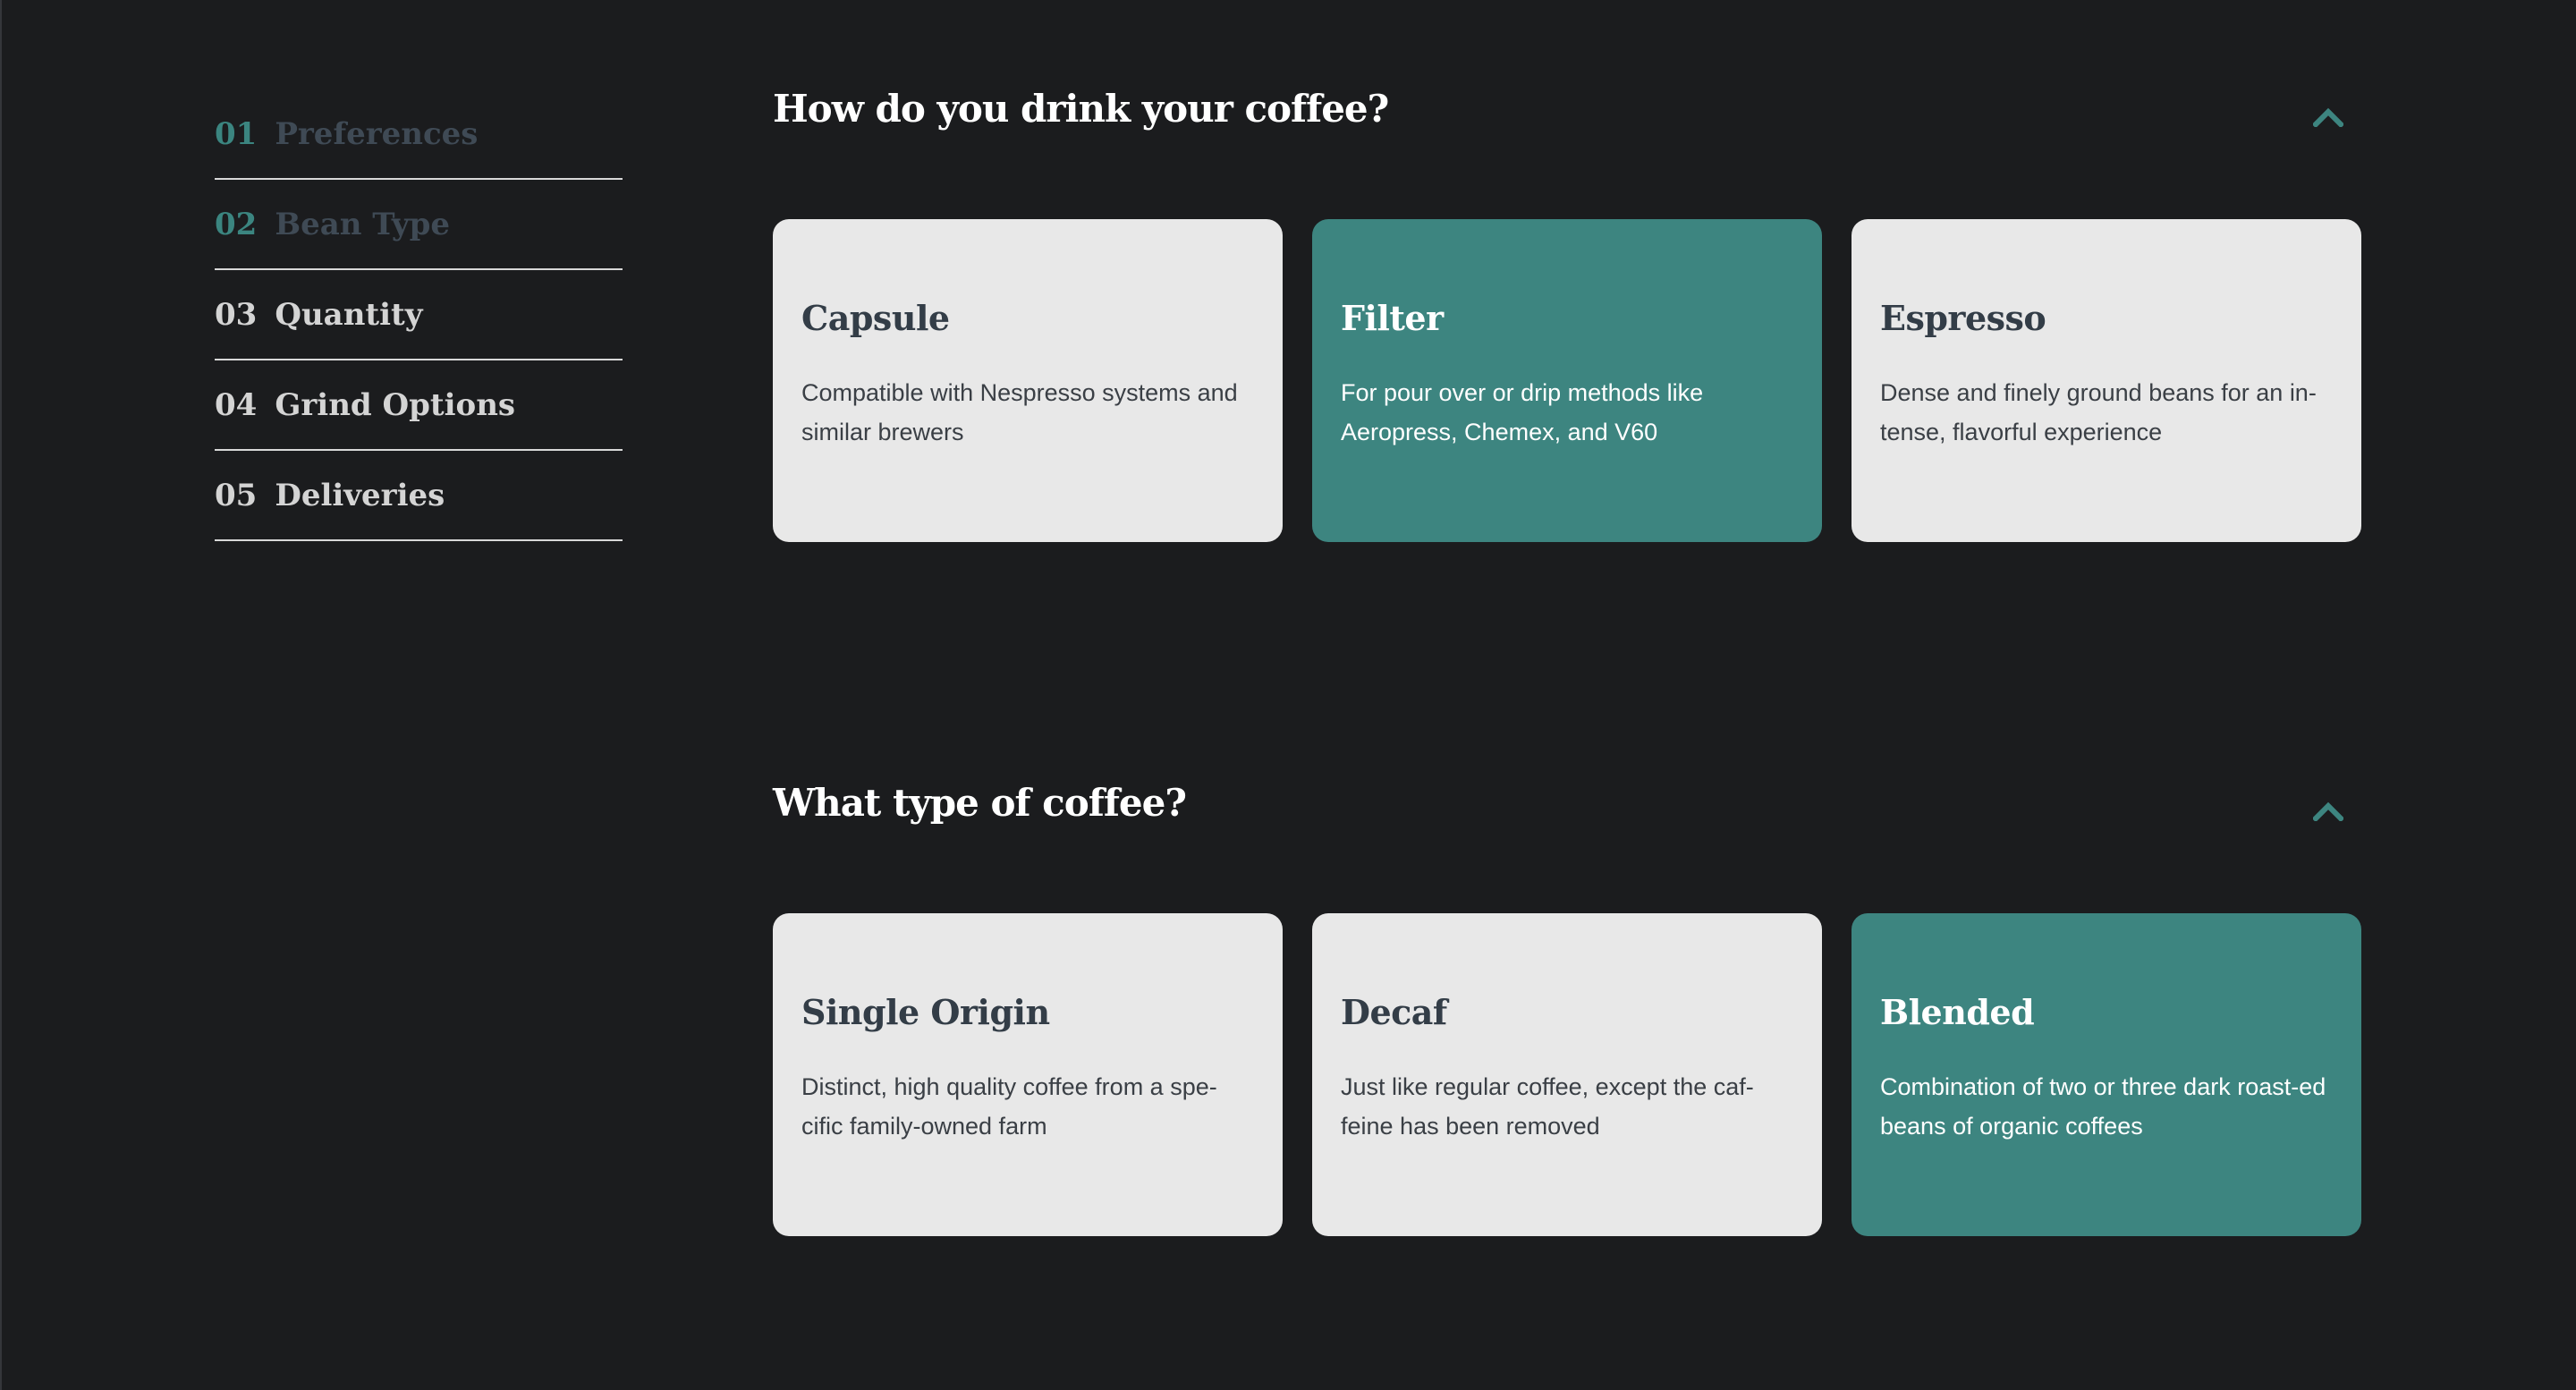  Describe the element at coordinates (1567, 109) in the screenshot. I see `section-header: How do you drink your coffee?` at that location.